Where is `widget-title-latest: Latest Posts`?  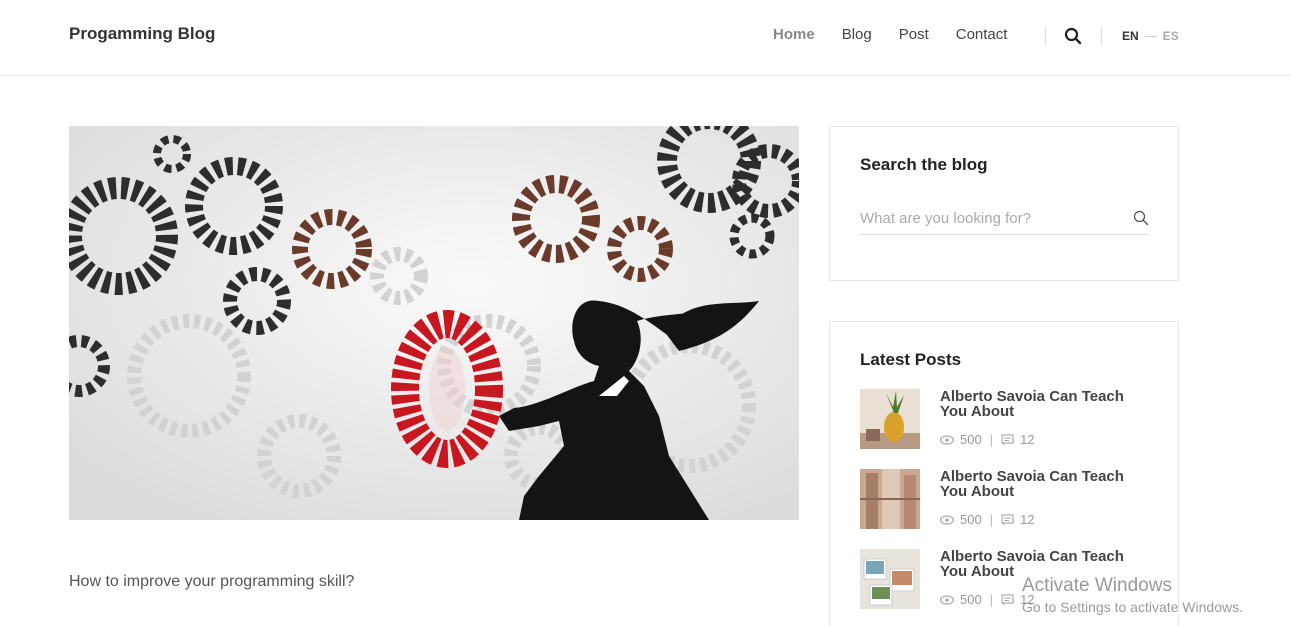
widget-title-latest: Latest Posts is located at coordinates (911, 359).